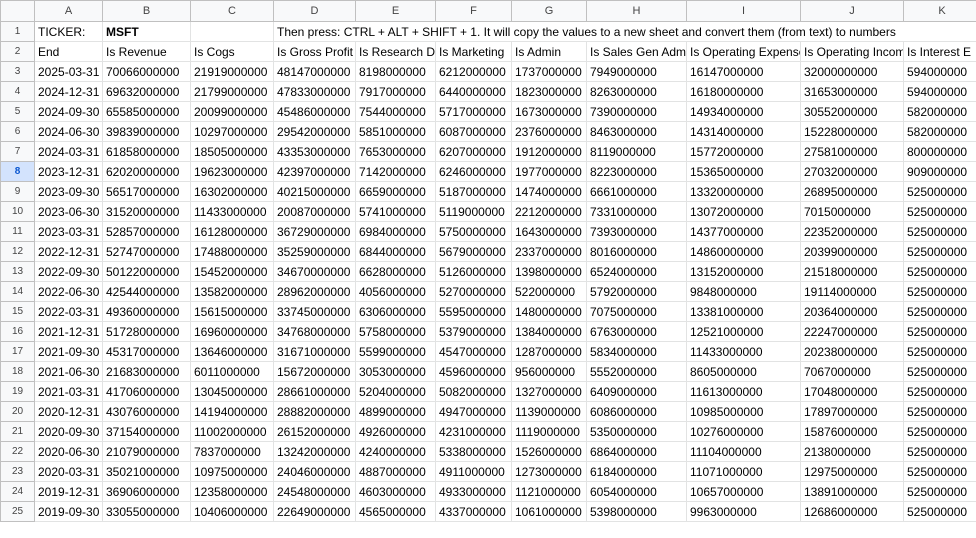 The width and height of the screenshot is (976, 538). I want to click on value-cell: 31520000000, so click(146, 211).